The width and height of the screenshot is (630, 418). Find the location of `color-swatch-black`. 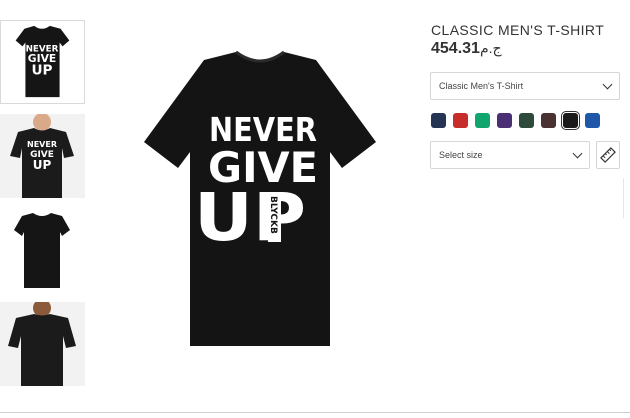

color-swatch-black is located at coordinates (570, 120).